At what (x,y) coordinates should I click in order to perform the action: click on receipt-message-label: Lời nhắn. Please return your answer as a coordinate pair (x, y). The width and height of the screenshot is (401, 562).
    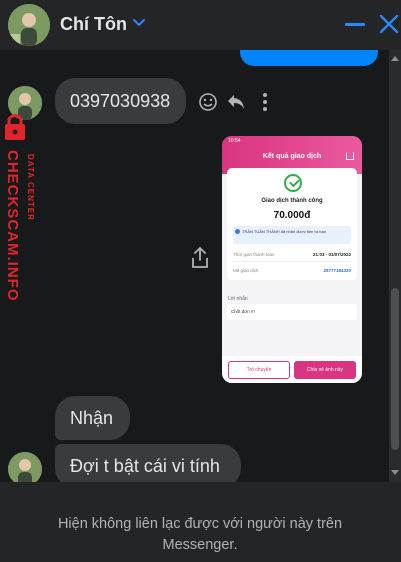
    Looking at the image, I should click on (238, 299).